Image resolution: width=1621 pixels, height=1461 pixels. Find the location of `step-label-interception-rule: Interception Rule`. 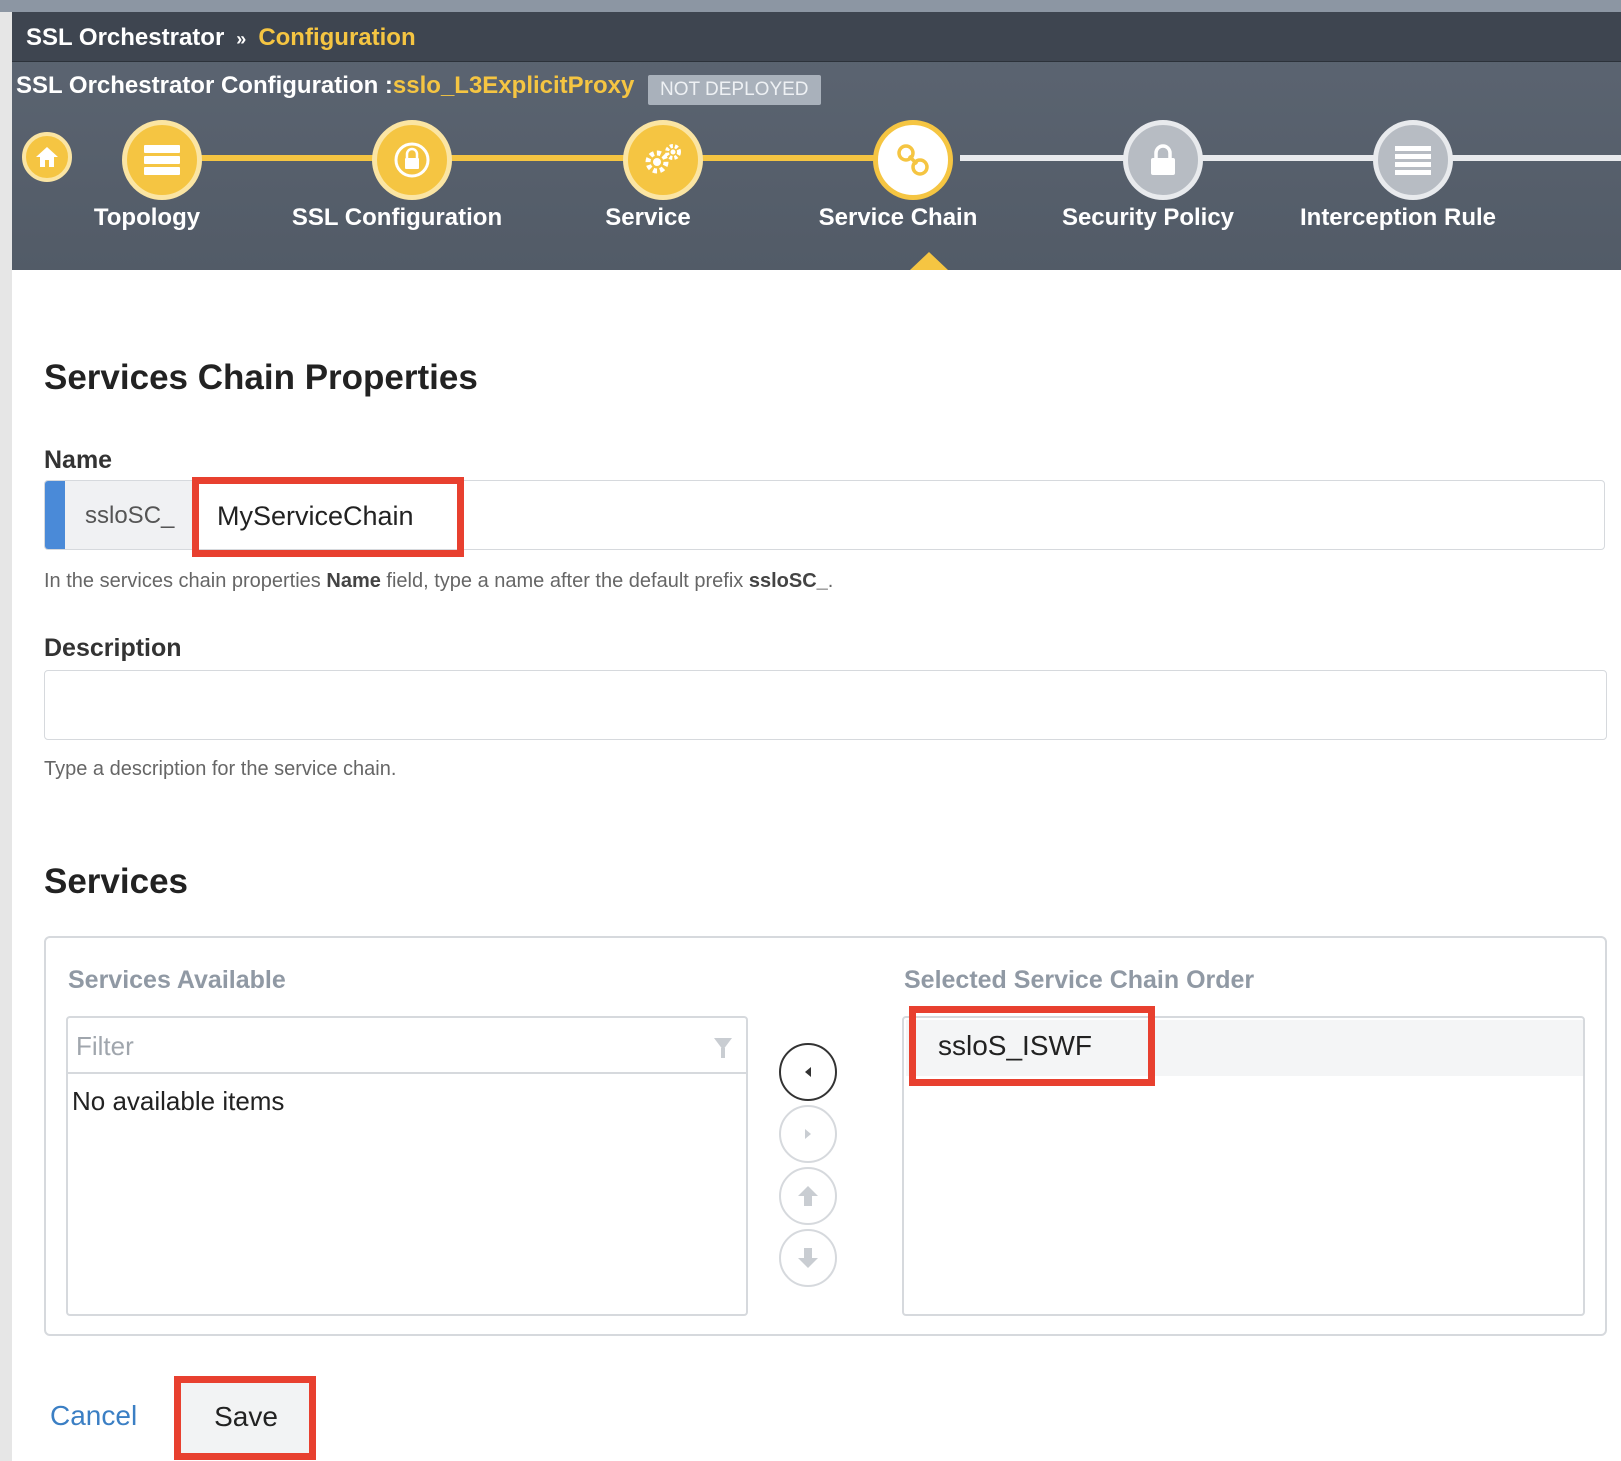

step-label-interception-rule: Interception Rule is located at coordinates (1398, 218).